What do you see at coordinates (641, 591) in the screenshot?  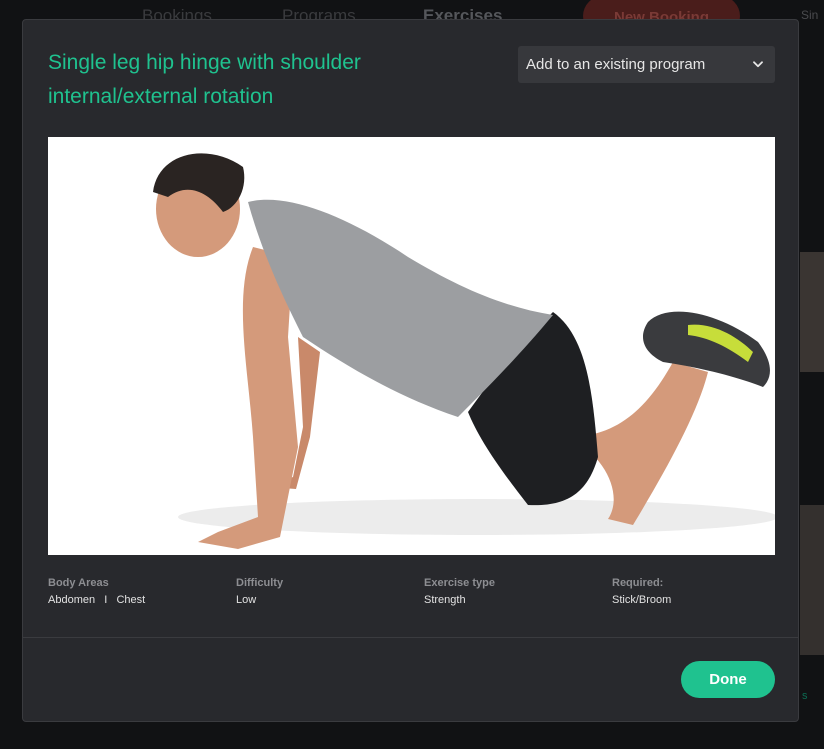 I see `detail-required: Required: Stick/Broom` at bounding box center [641, 591].